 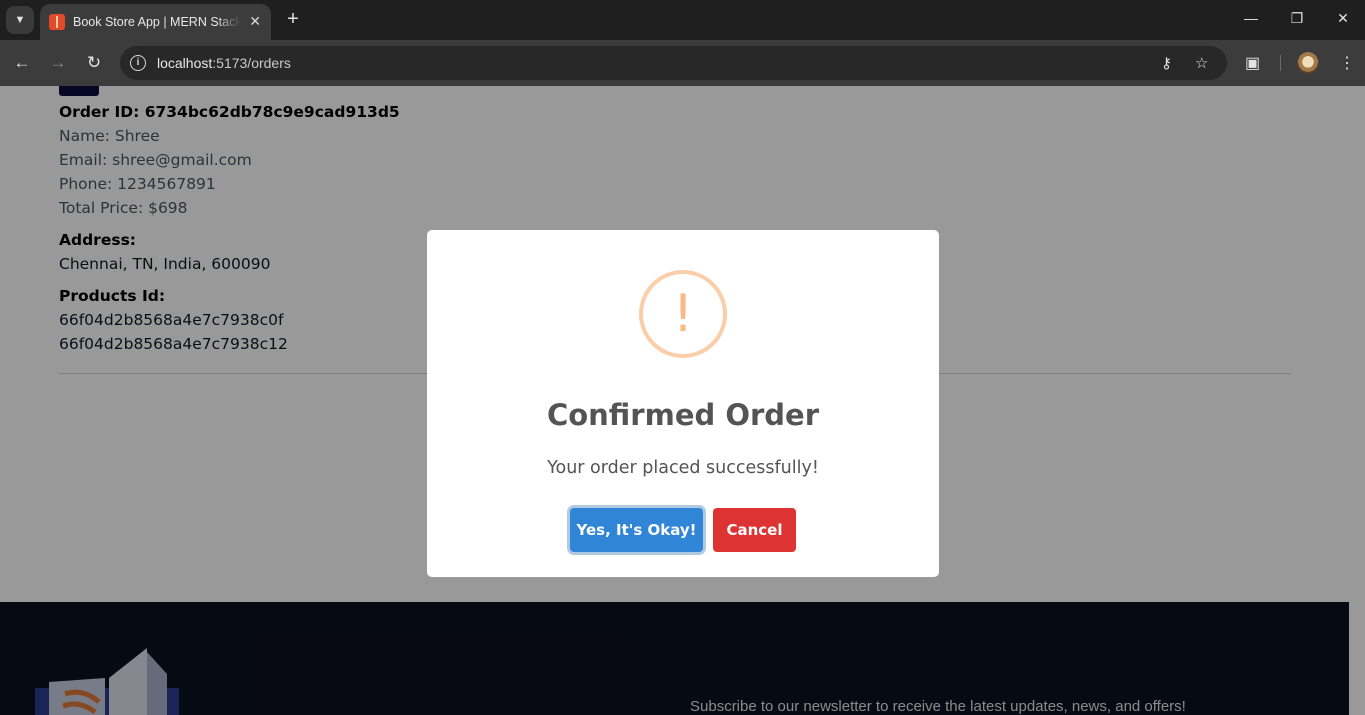 I want to click on book-favicon-icon, so click(x=57, y=22).